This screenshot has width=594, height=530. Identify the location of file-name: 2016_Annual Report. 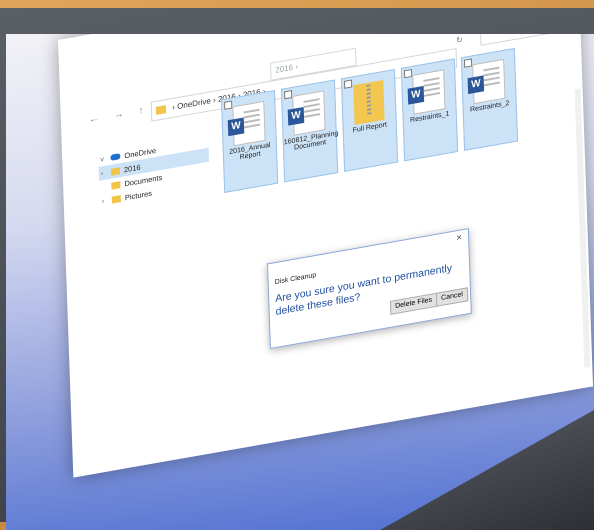
(250, 151).